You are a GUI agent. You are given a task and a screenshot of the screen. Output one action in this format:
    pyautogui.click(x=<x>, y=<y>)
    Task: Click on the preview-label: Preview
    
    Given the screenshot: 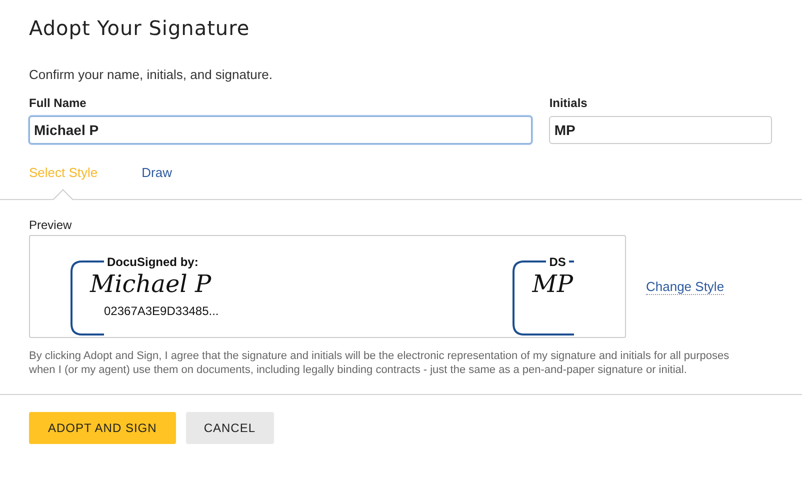 What is the action you would take?
    pyautogui.click(x=51, y=225)
    